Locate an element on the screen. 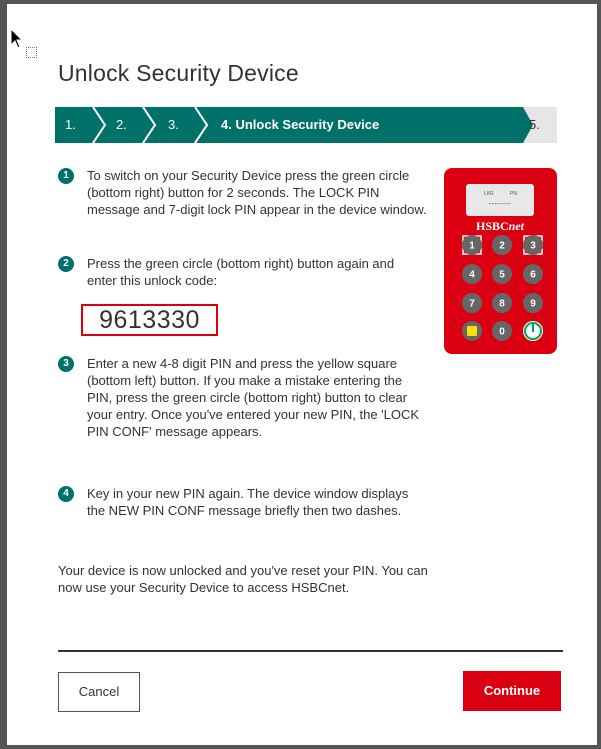 Image resolution: width=601 pixels, height=749 pixels. focus-placeholder is located at coordinates (31, 52).